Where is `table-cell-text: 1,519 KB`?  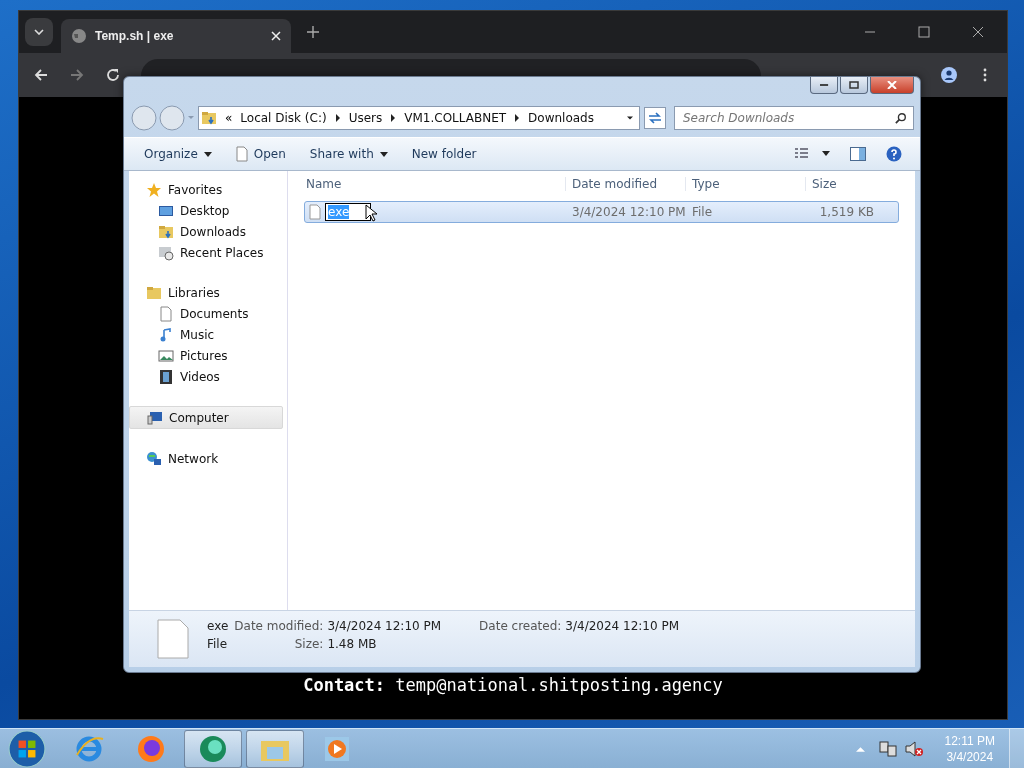 table-cell-text: 1,519 KB is located at coordinates (846, 212).